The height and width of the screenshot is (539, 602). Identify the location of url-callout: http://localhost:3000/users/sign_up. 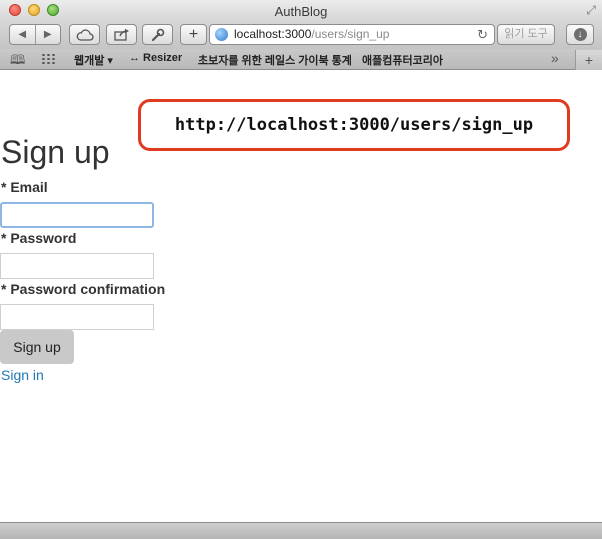
(354, 125).